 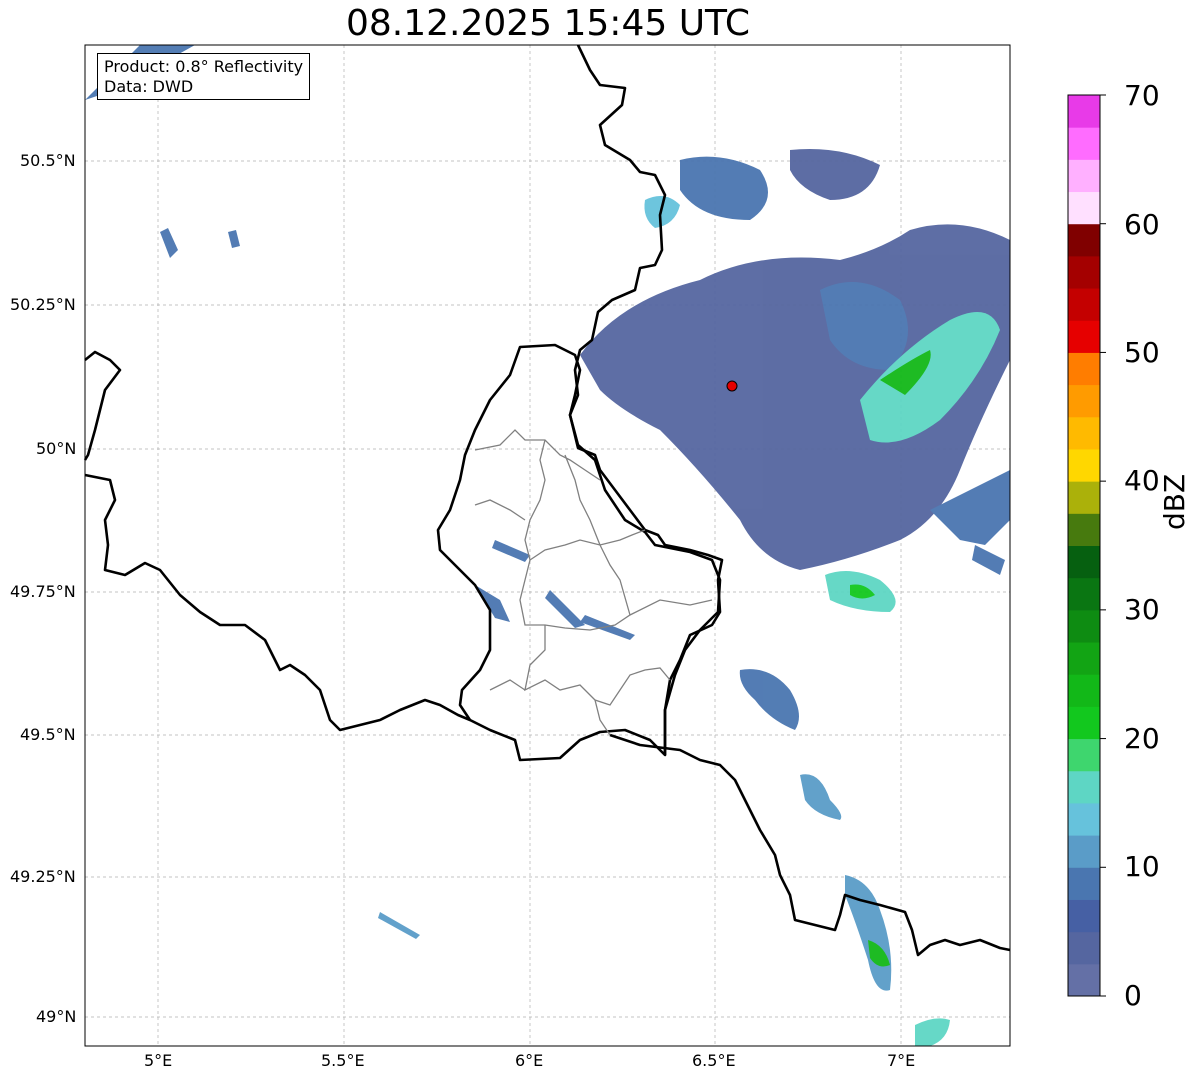 I want to click on lon-tick-label: 6°E, so click(x=529, y=1060).